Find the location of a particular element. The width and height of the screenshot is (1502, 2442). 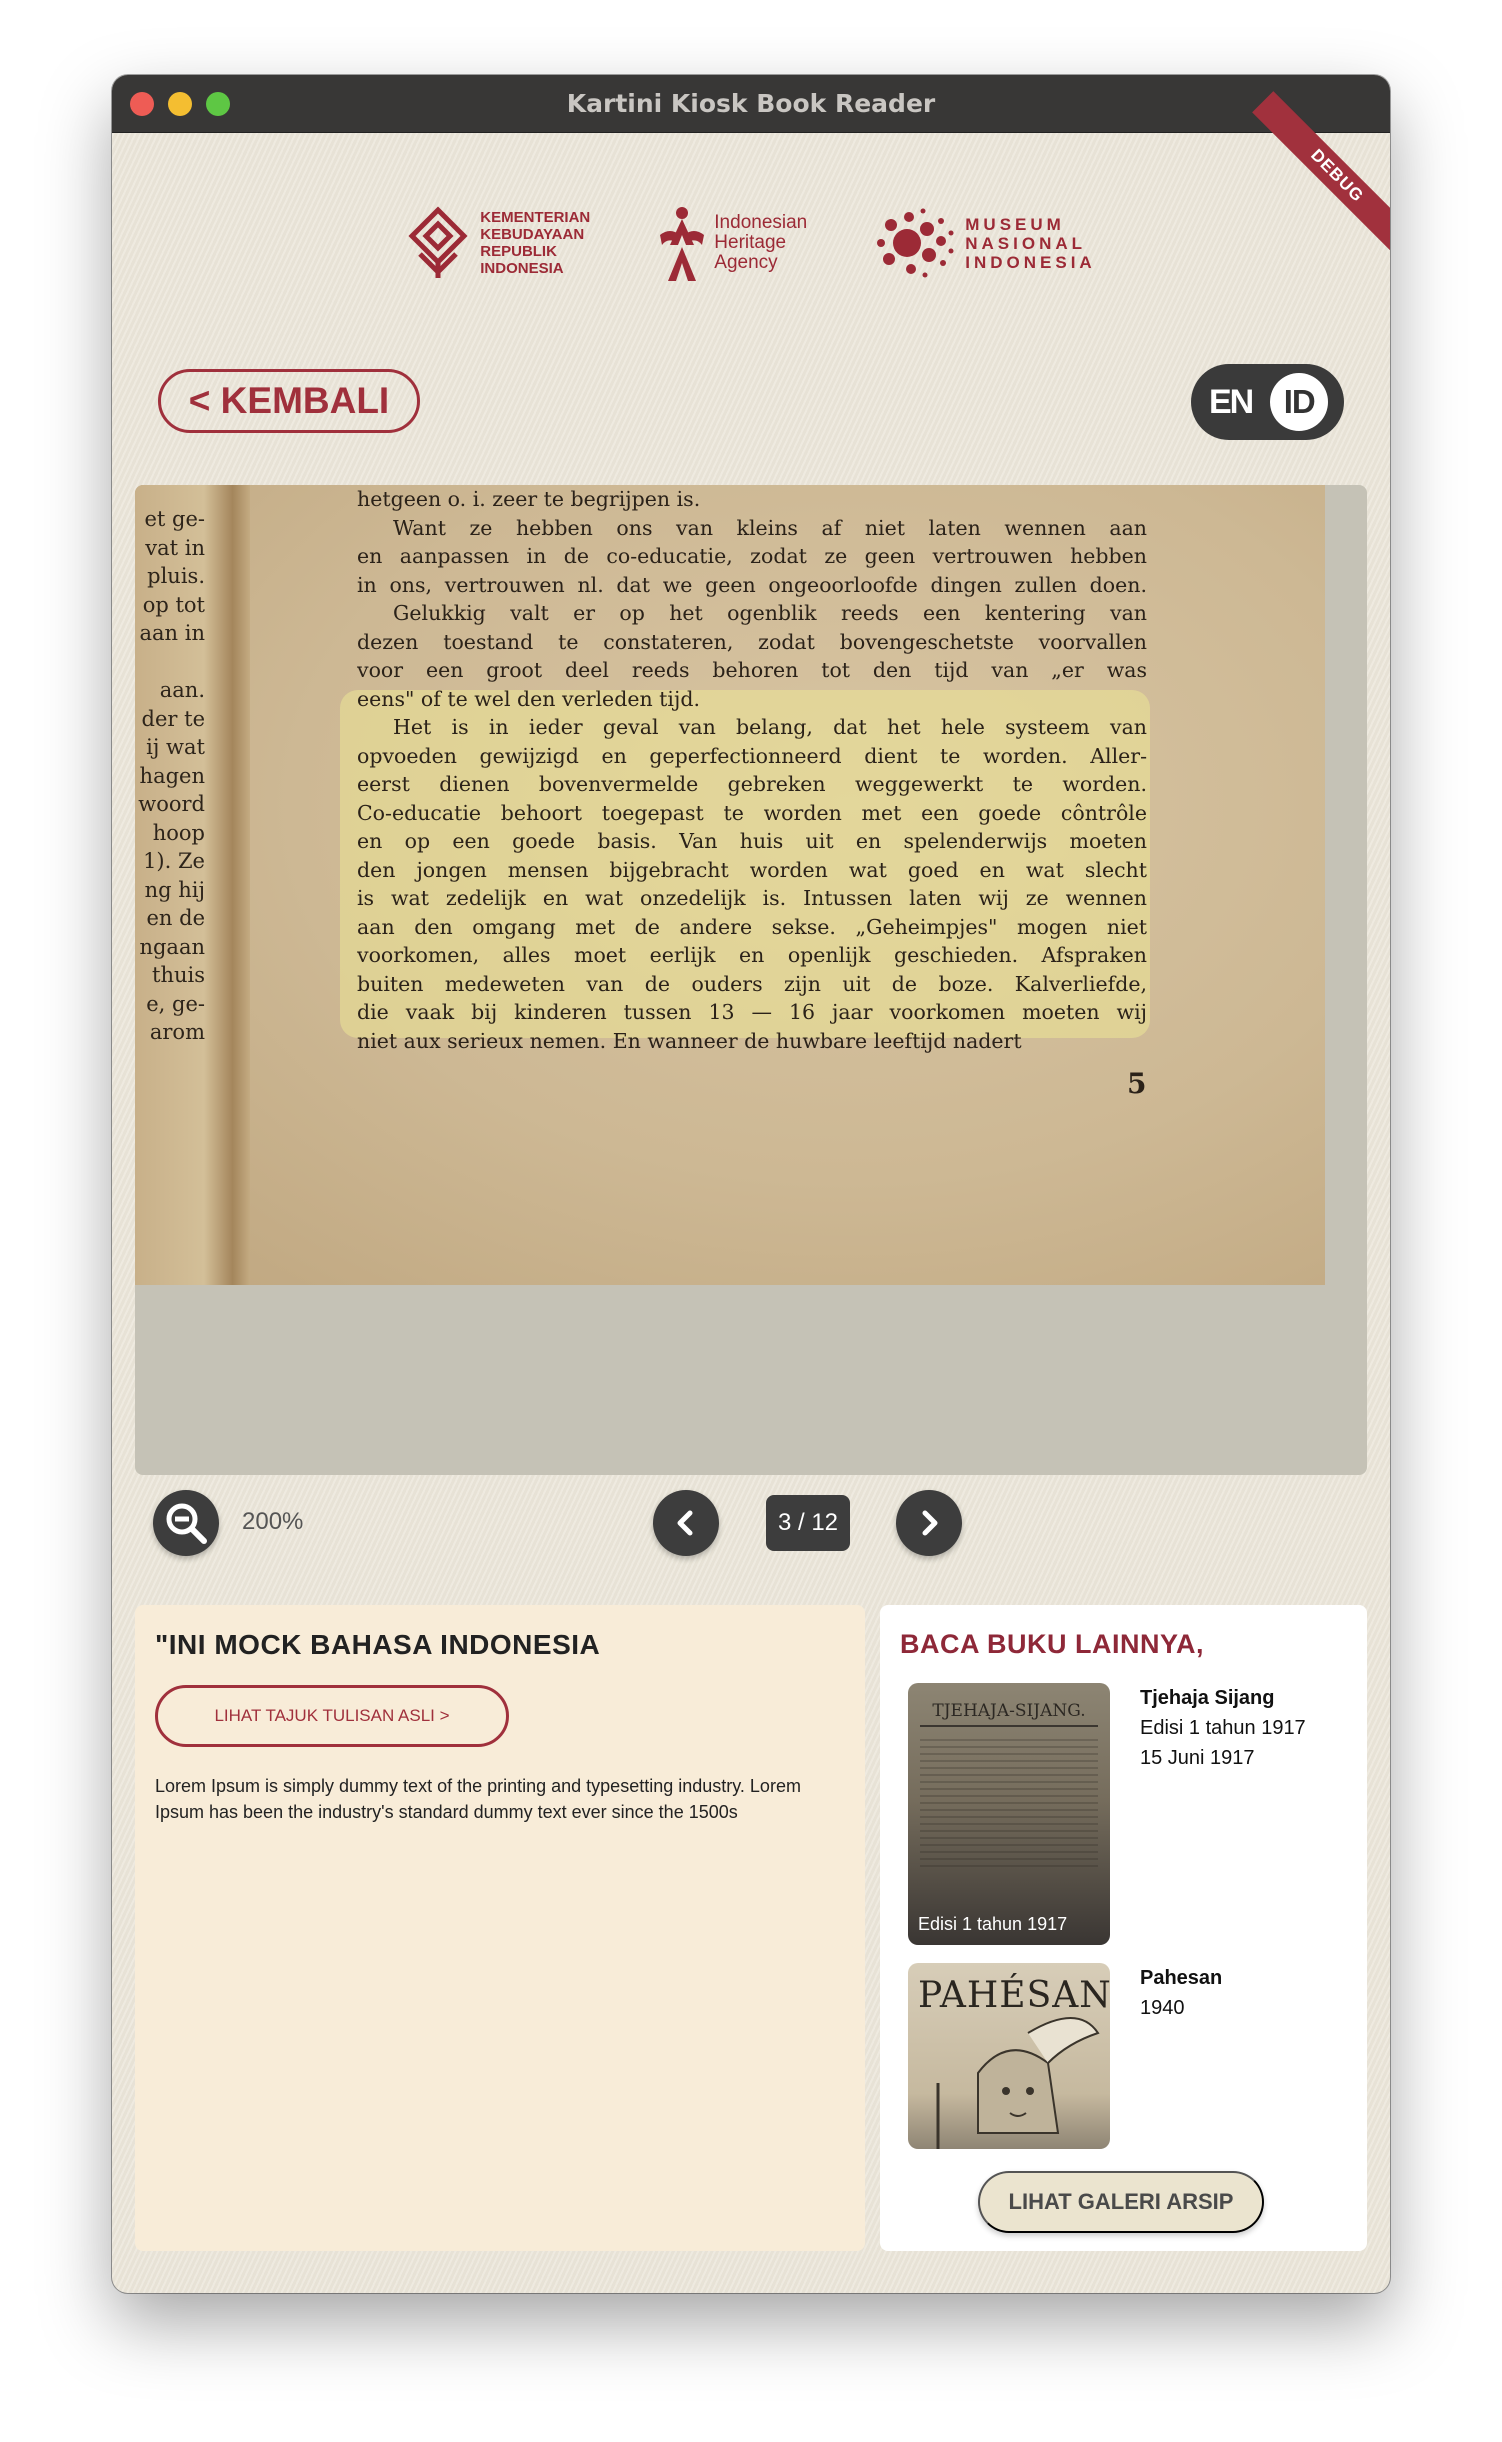

minimize-window-button is located at coordinates (180, 104).